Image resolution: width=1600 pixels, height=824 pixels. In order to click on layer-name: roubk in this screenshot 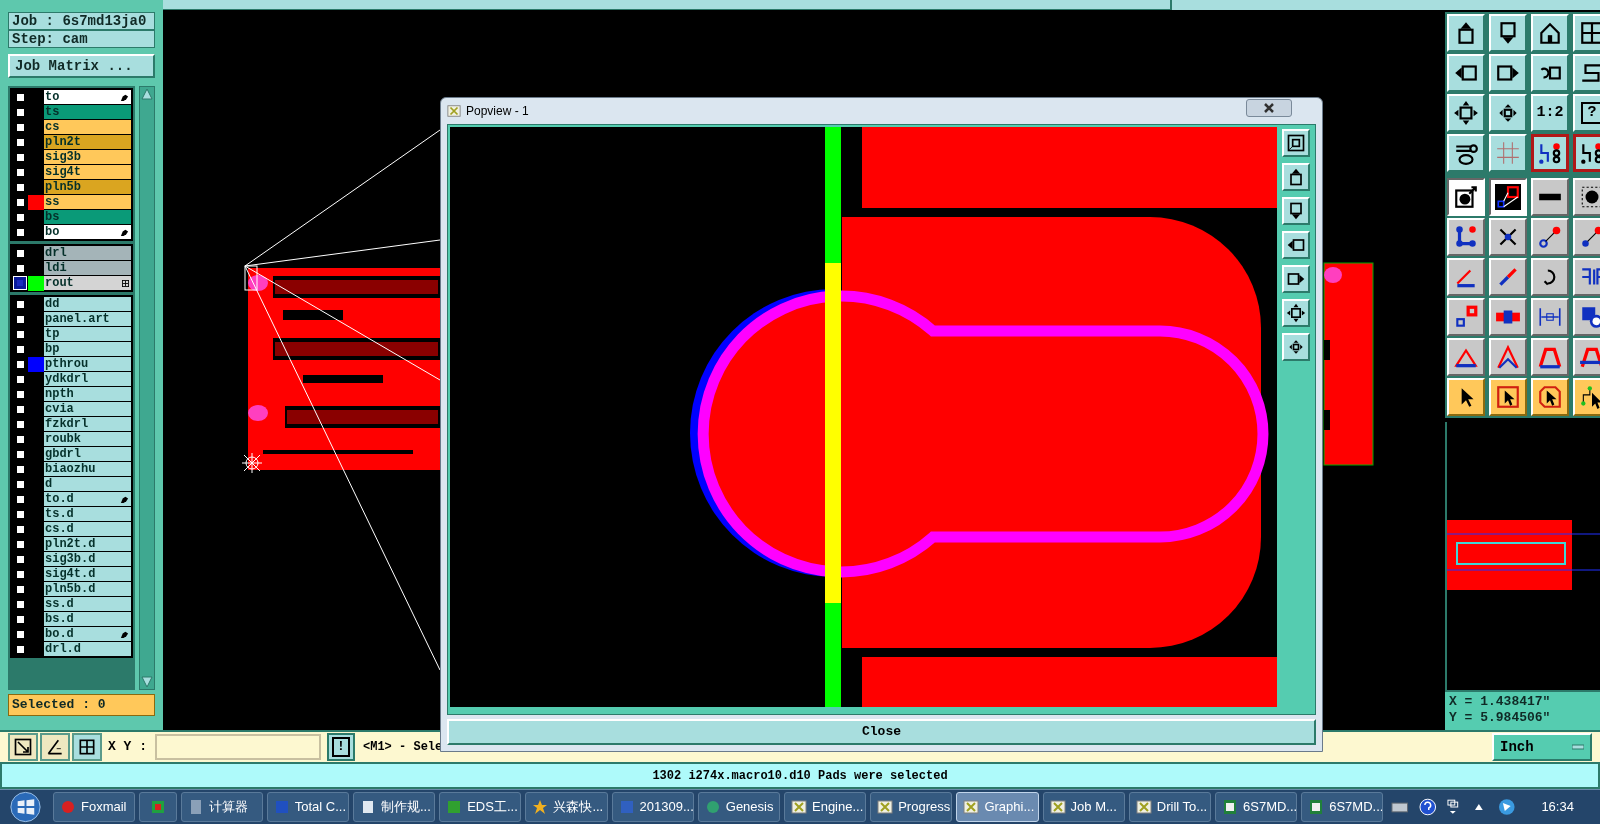, I will do `click(87, 439)`.